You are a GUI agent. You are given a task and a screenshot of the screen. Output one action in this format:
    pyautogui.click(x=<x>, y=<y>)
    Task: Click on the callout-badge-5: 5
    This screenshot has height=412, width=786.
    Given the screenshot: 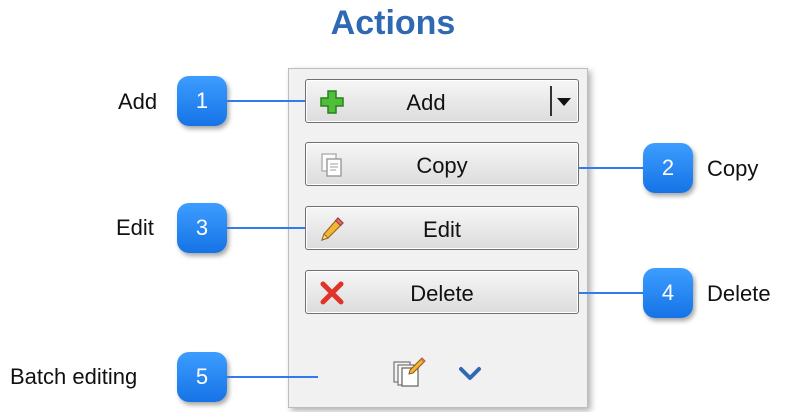 What is the action you would take?
    pyautogui.click(x=202, y=377)
    